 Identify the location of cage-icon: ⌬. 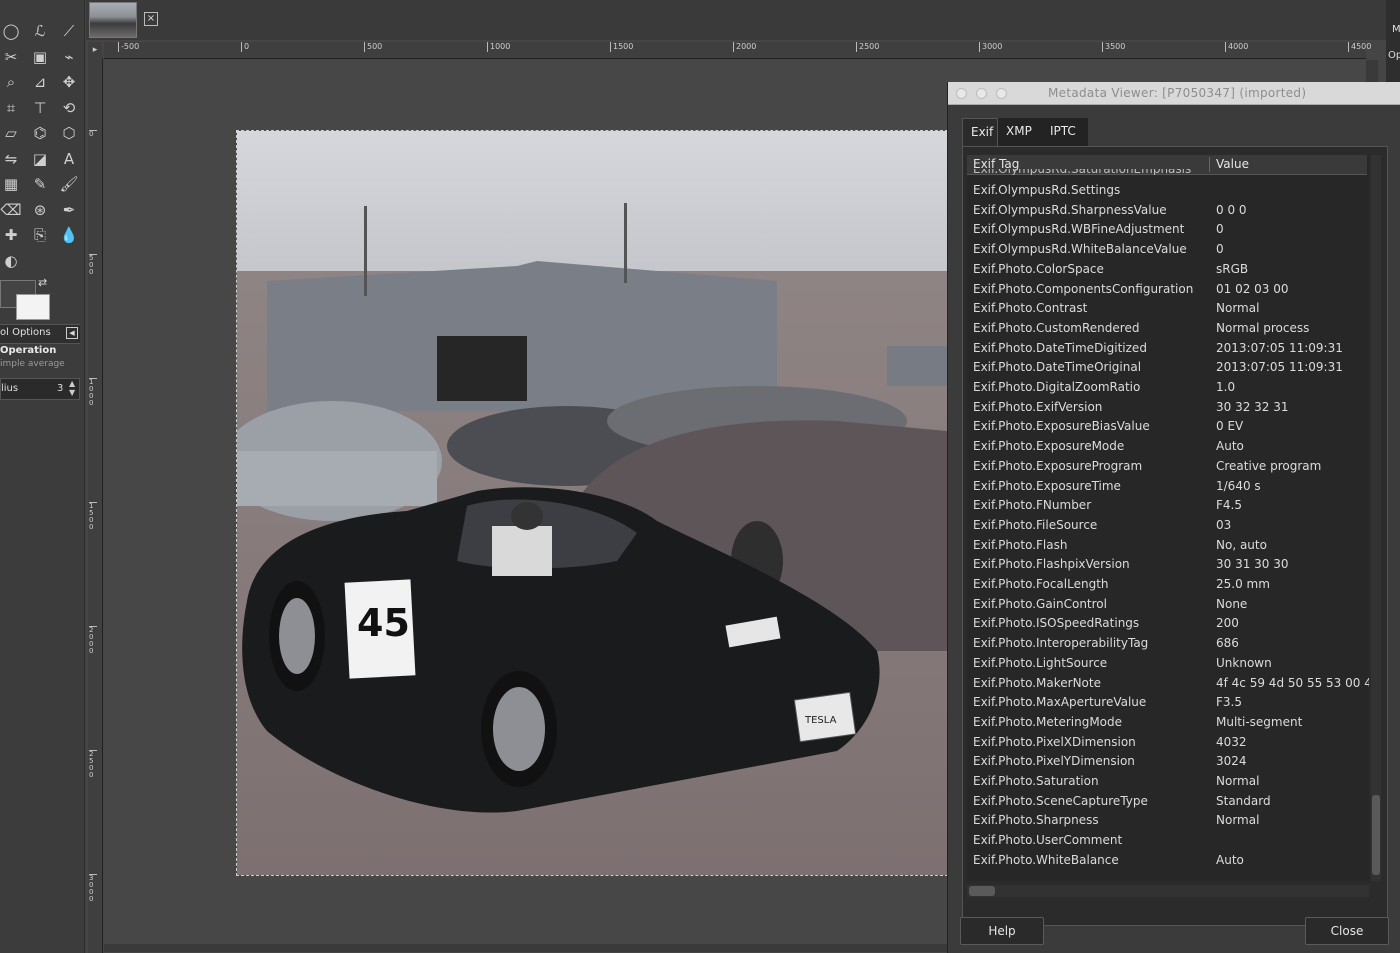
(40, 133).